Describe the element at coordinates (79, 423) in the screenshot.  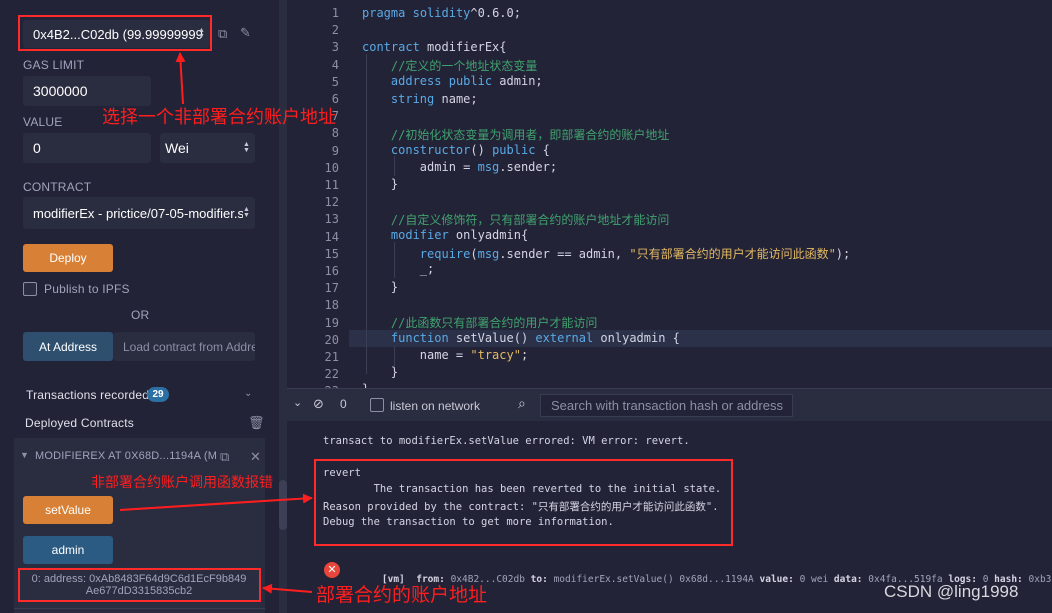
I see `deployed-contracts-label: Deployed Contracts` at that location.